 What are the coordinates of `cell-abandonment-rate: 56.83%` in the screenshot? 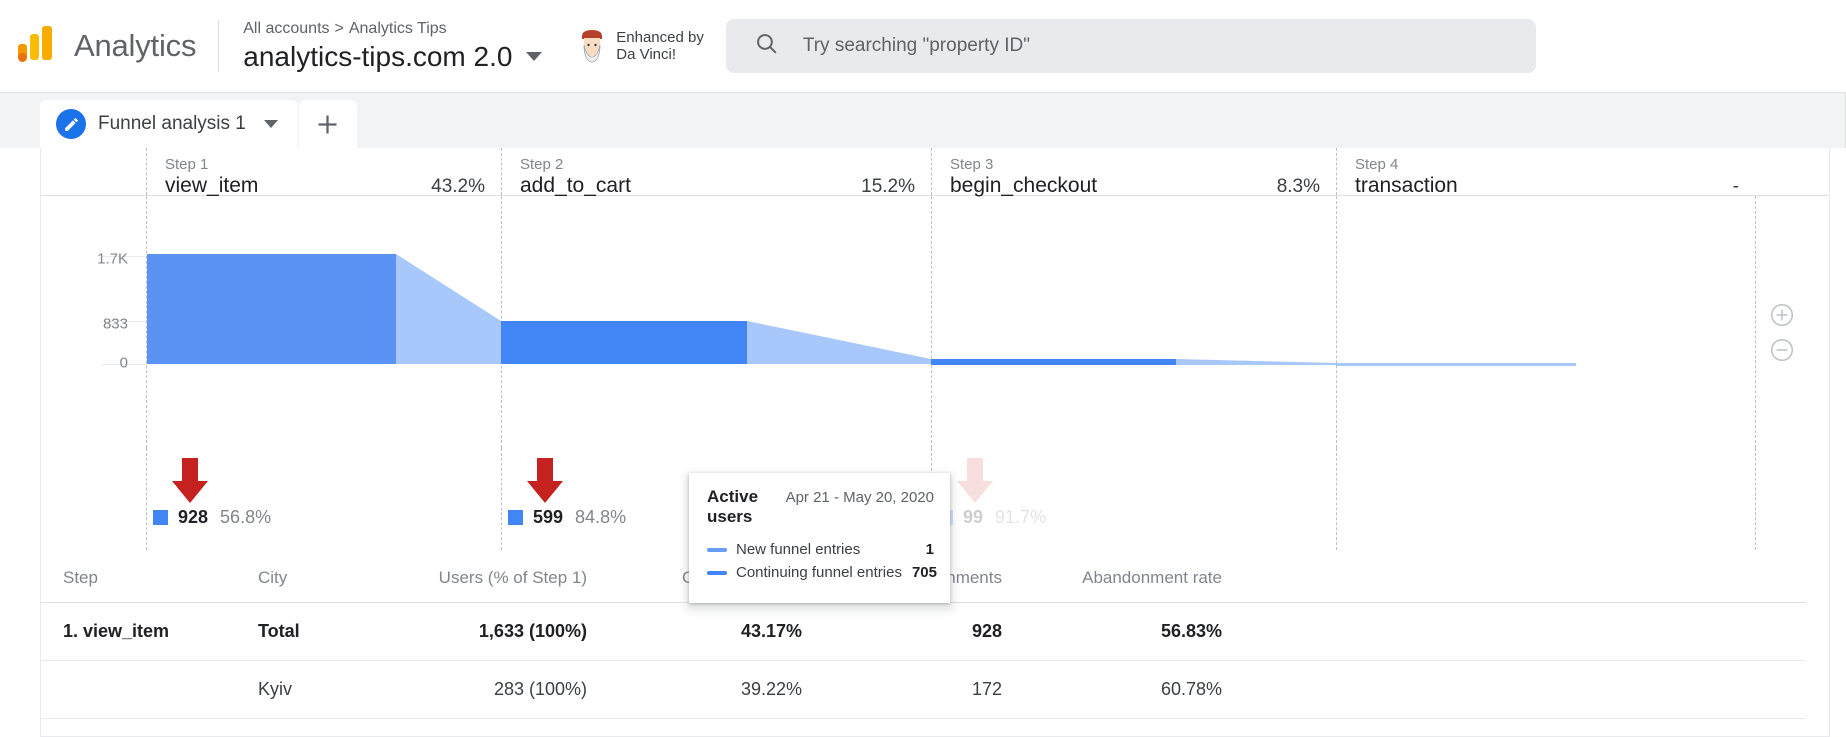 It's located at (1136, 631).